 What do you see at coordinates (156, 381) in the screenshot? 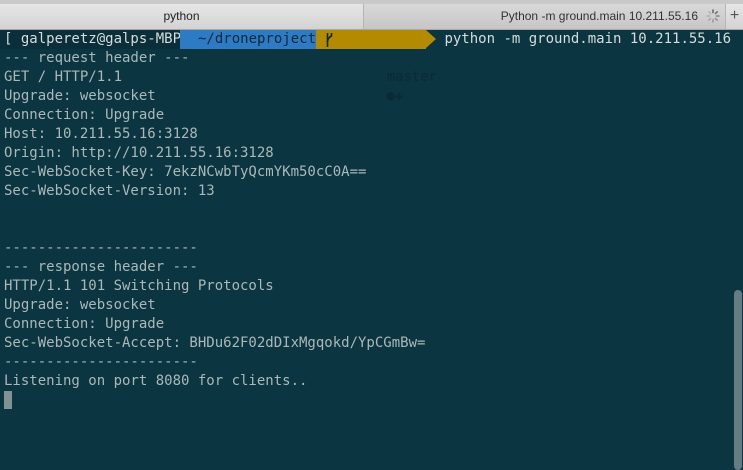
I see `output-line: Listening on port 8080 for clients..` at bounding box center [156, 381].